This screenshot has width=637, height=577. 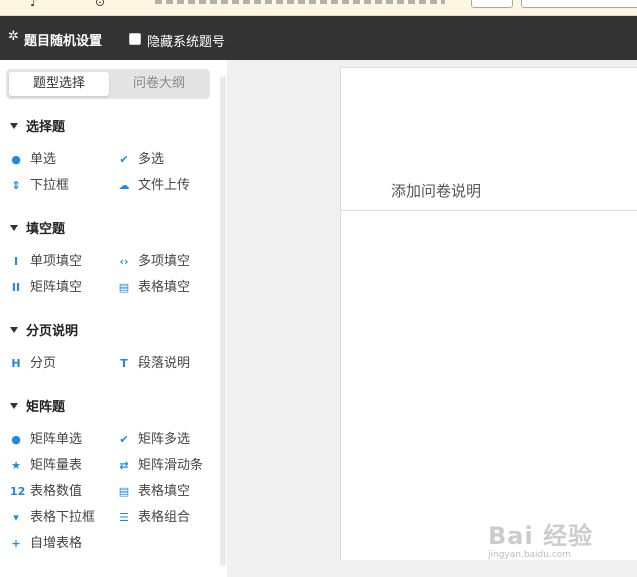 What do you see at coordinates (492, 4) in the screenshot?
I see `strip-button` at bounding box center [492, 4].